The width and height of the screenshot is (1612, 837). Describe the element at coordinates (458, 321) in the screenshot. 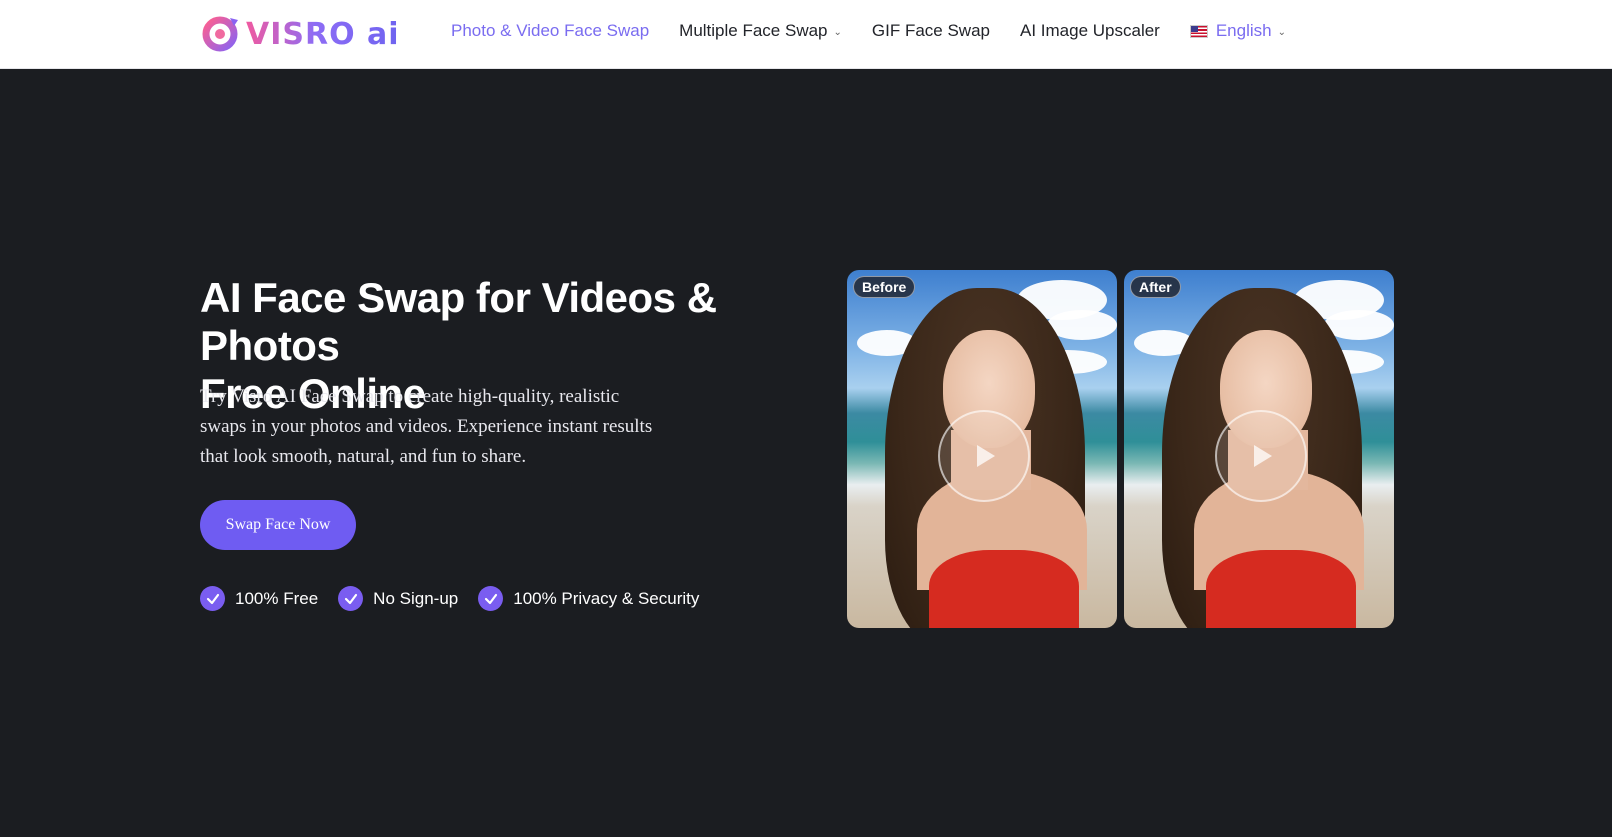

I see `hero-title-line1: AI Face Swap for Videos & Photos` at that location.